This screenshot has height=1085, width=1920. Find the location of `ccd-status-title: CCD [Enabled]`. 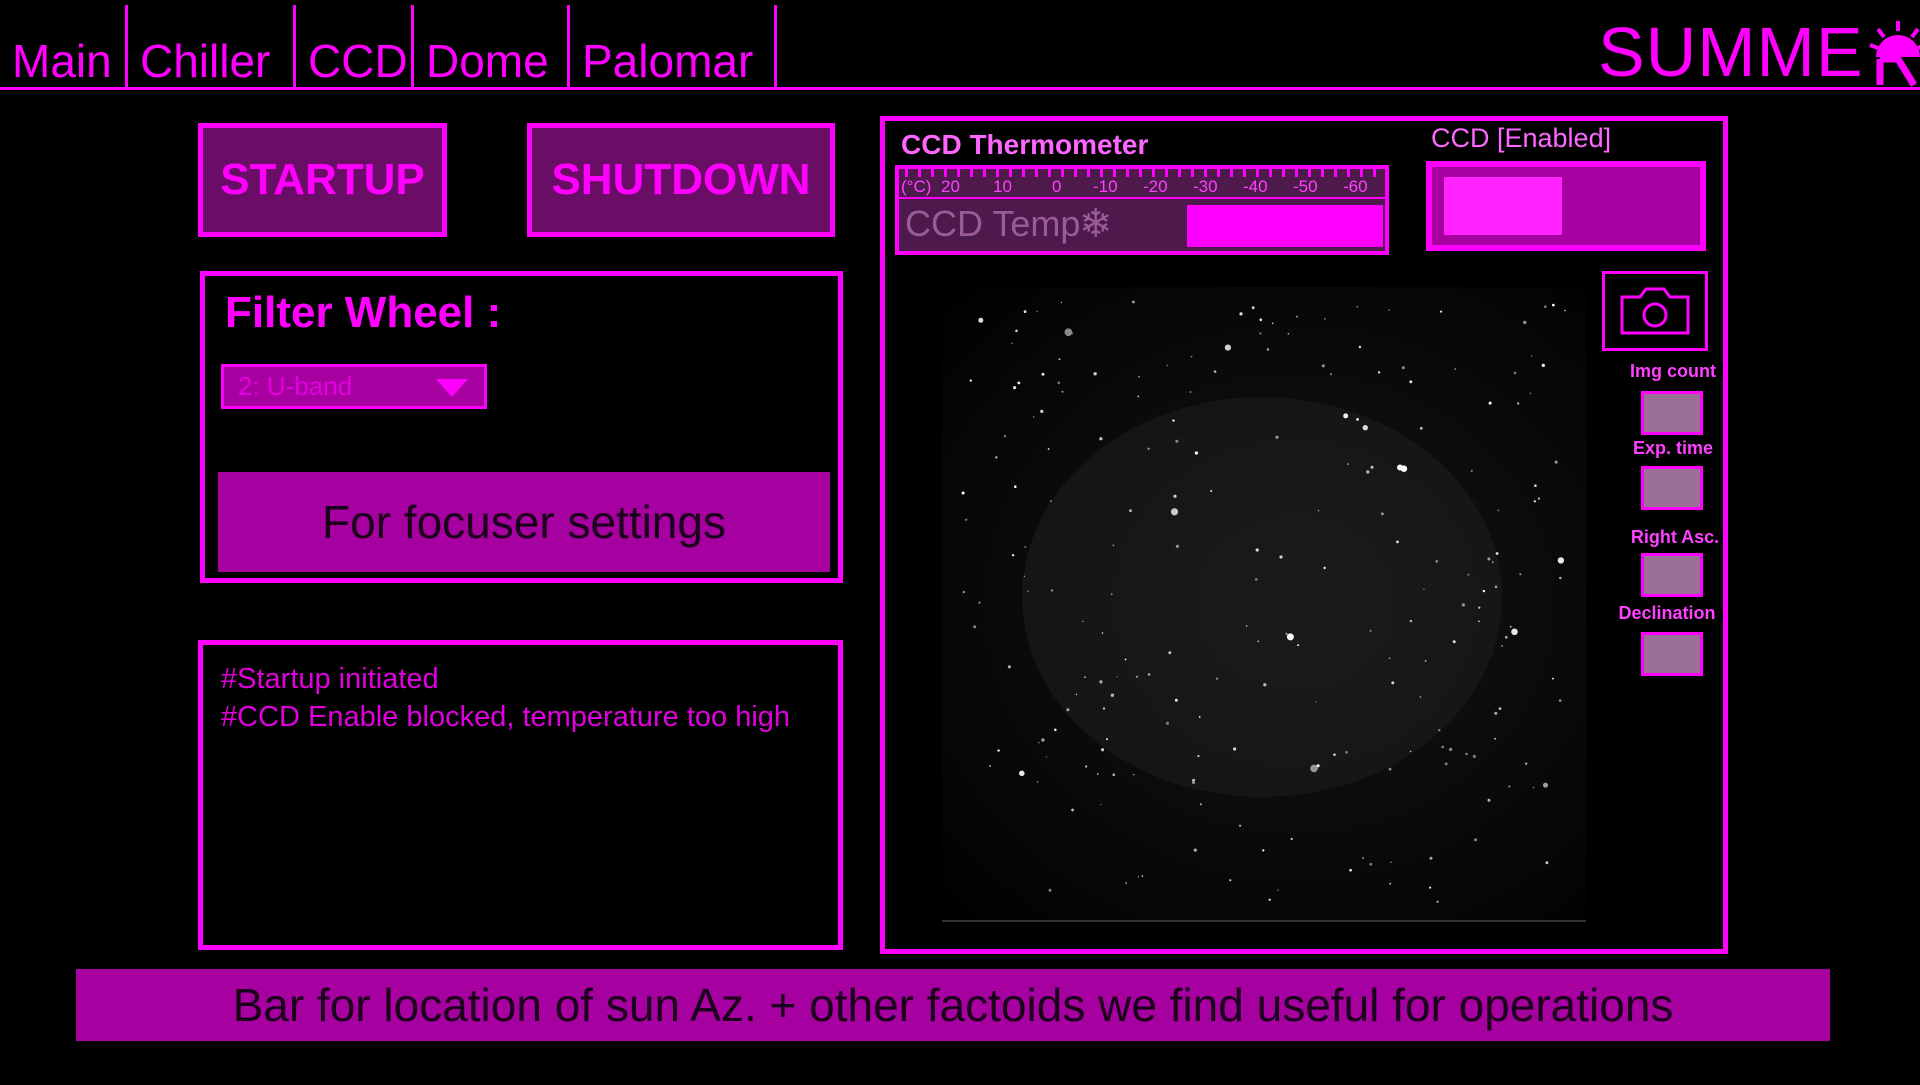

ccd-status-title: CCD [Enabled] is located at coordinates (1521, 138).